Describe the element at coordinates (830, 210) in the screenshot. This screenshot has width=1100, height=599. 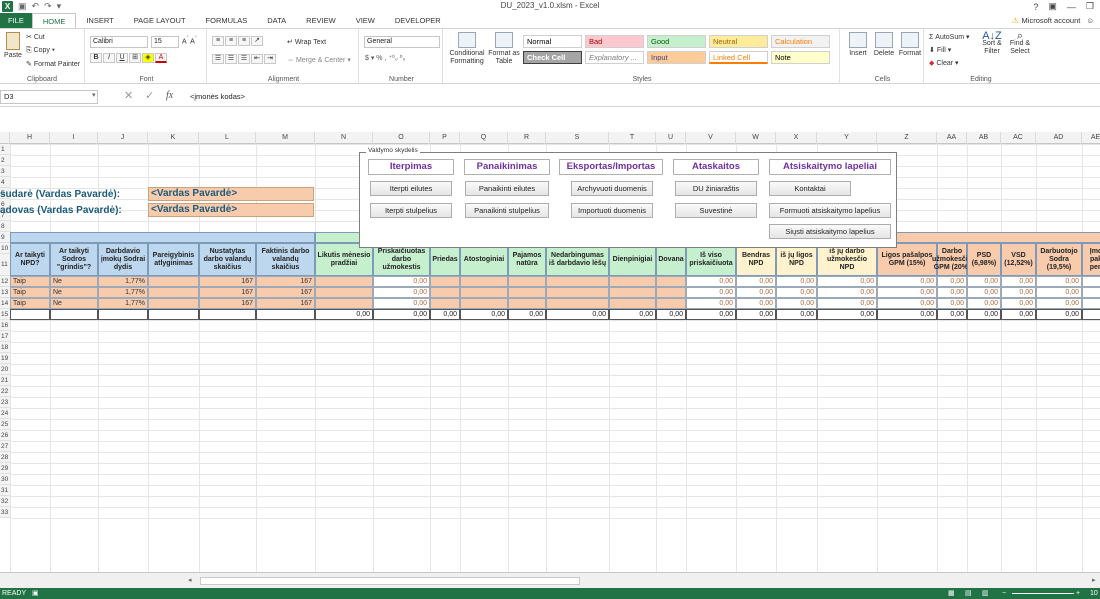
I see `generate-payslips-button: Formuoti atsiskaitymo lapelius` at that location.